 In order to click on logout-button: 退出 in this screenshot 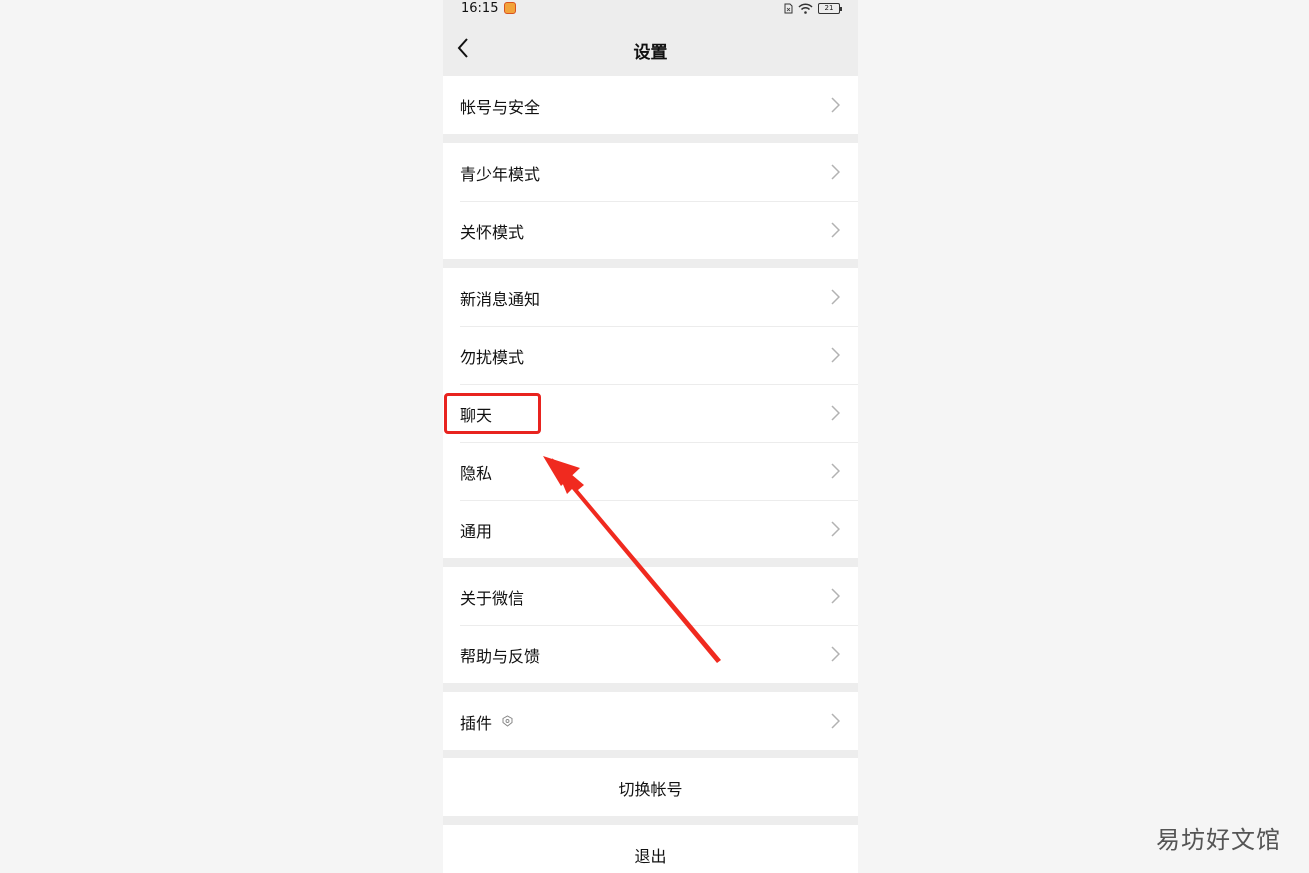, I will do `click(650, 849)`.